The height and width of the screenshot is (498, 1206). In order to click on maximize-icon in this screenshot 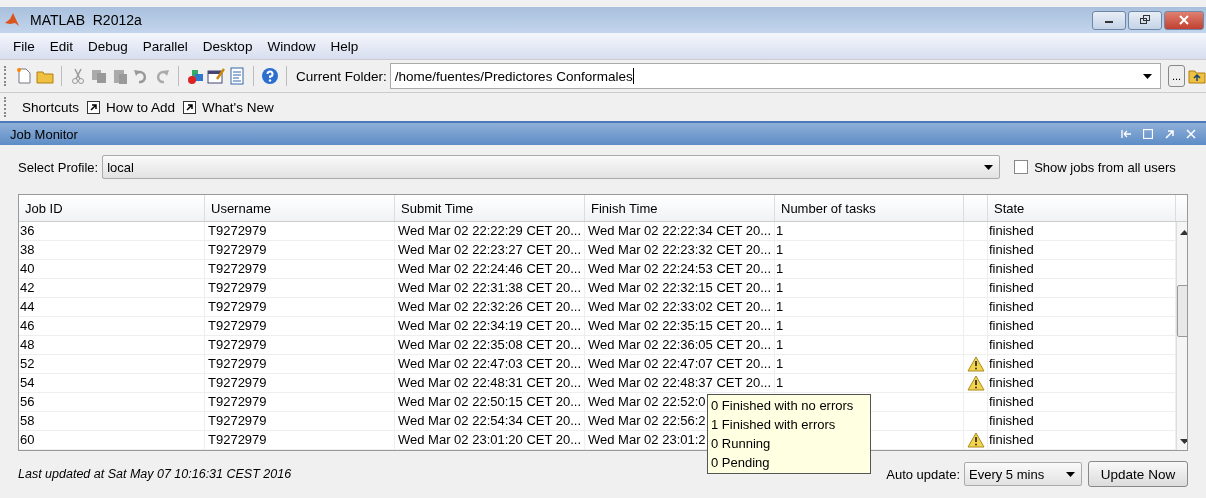, I will do `click(1148, 134)`.